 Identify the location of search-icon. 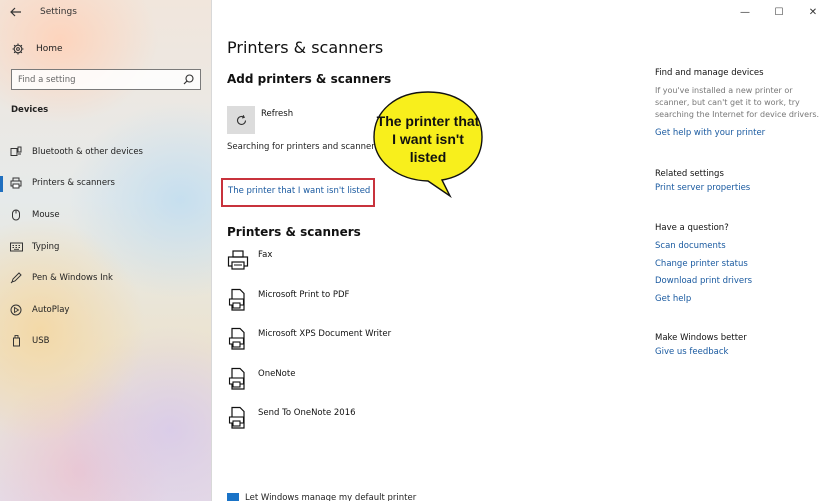
(188, 79).